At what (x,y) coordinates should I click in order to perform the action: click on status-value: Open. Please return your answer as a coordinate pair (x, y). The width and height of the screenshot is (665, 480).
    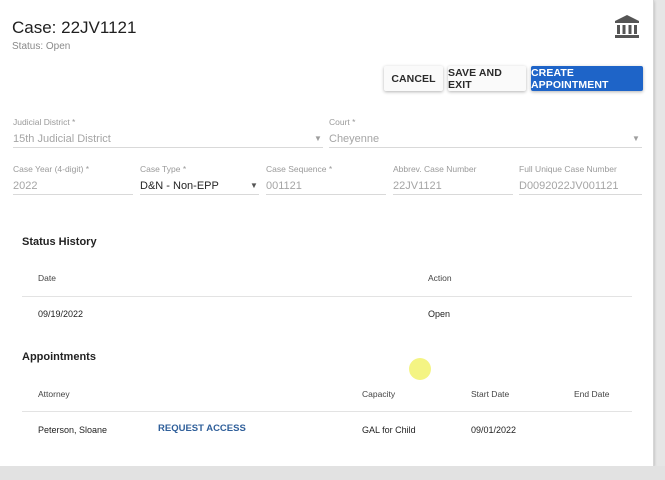
    Looking at the image, I should click on (58, 46).